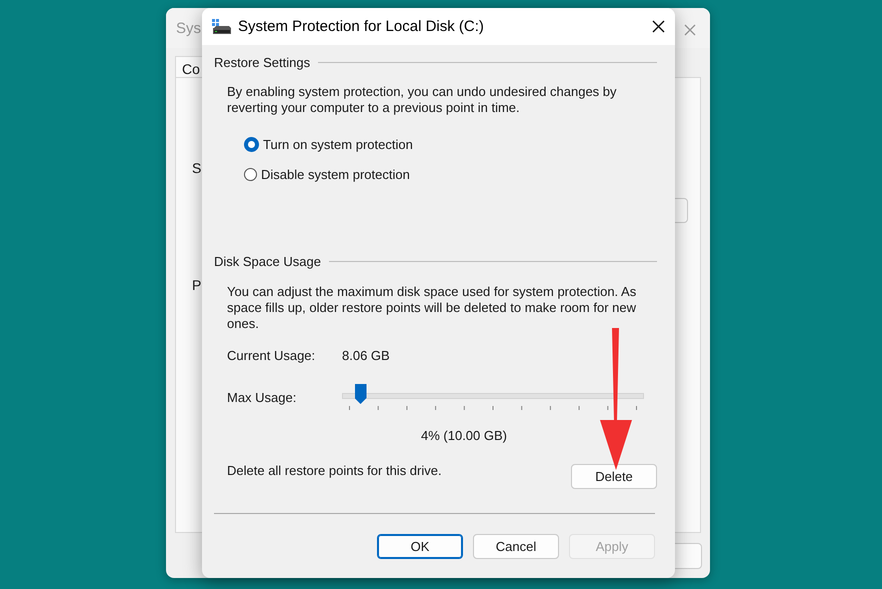 Image resolution: width=882 pixels, height=589 pixels. Describe the element at coordinates (360, 394) in the screenshot. I see `slider-thumb` at that location.